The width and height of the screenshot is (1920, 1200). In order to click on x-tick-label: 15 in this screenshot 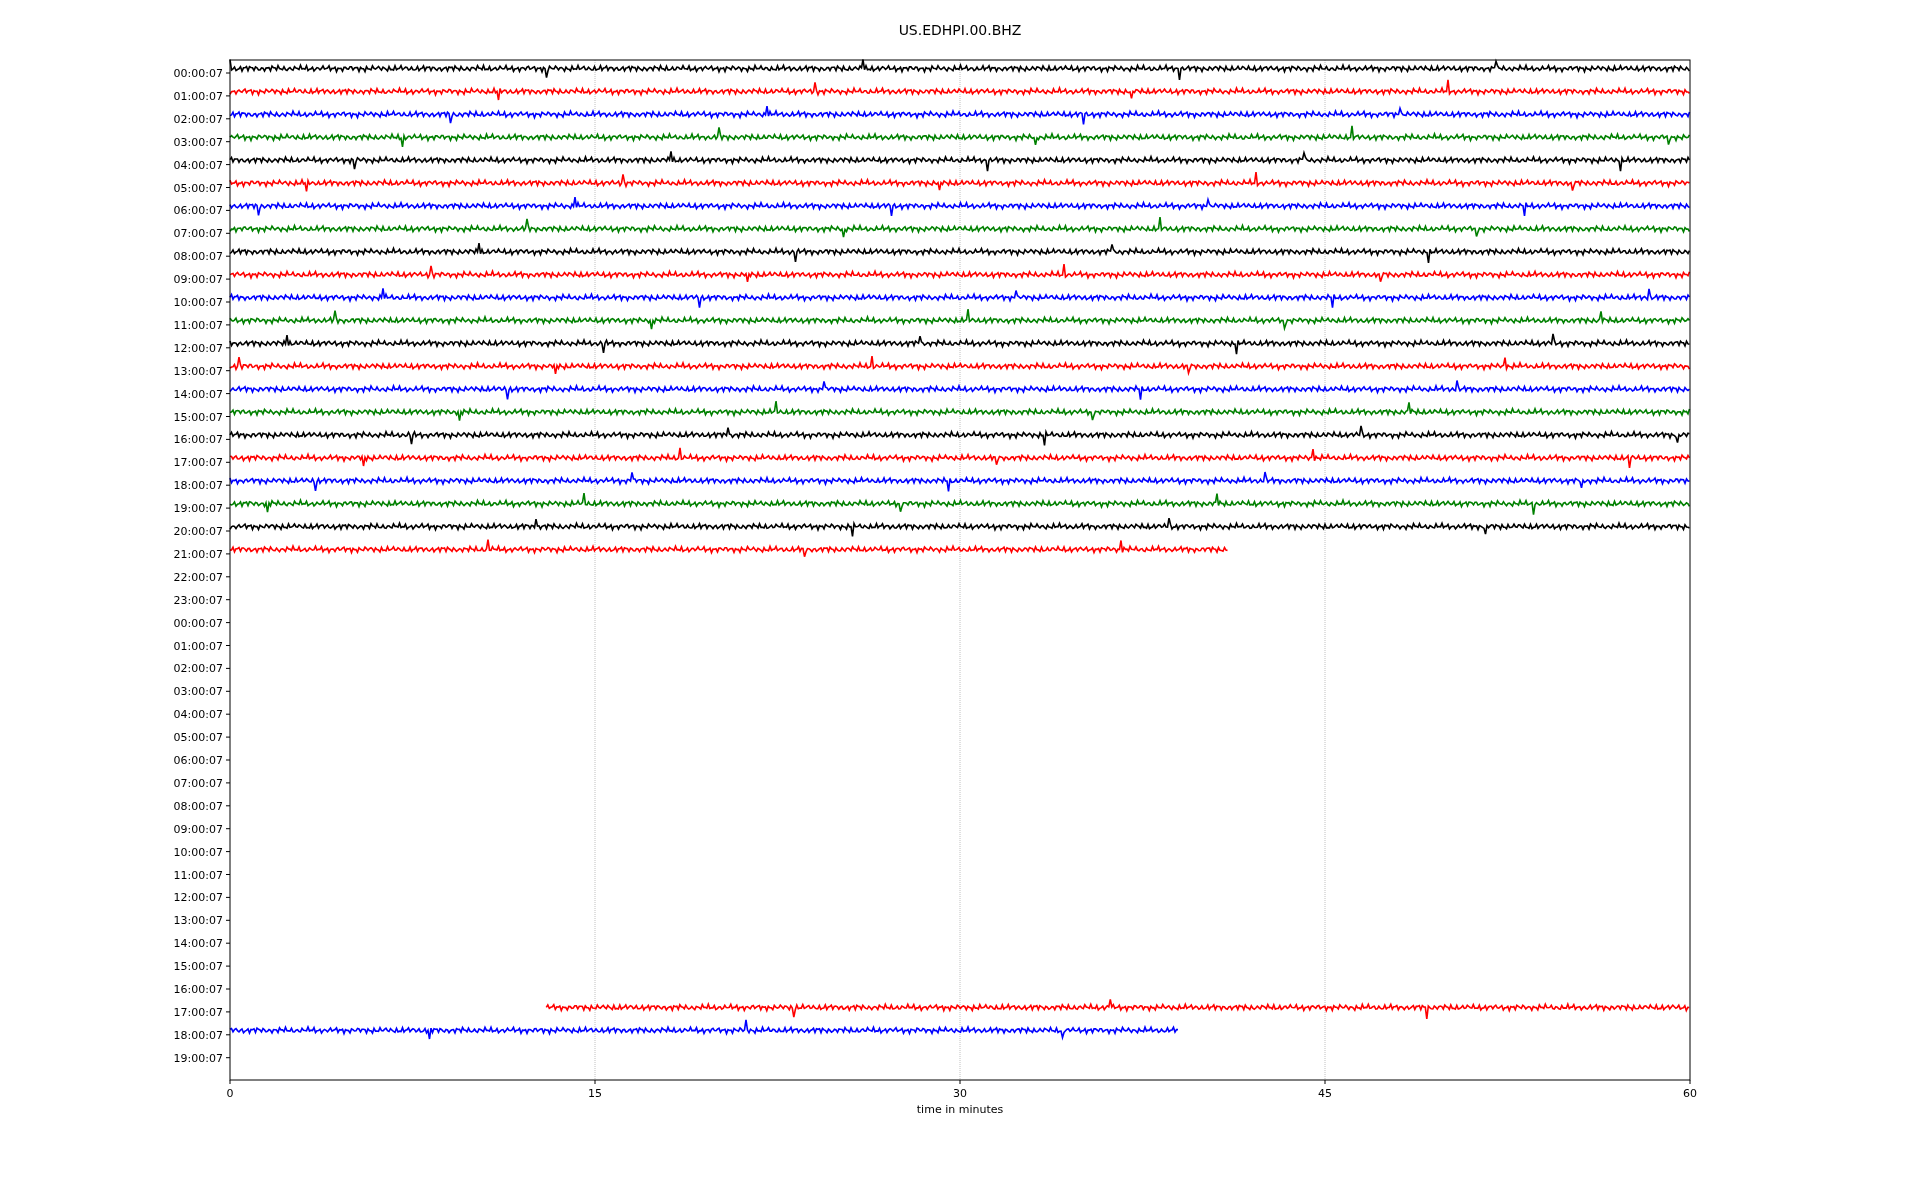, I will do `click(595, 1093)`.